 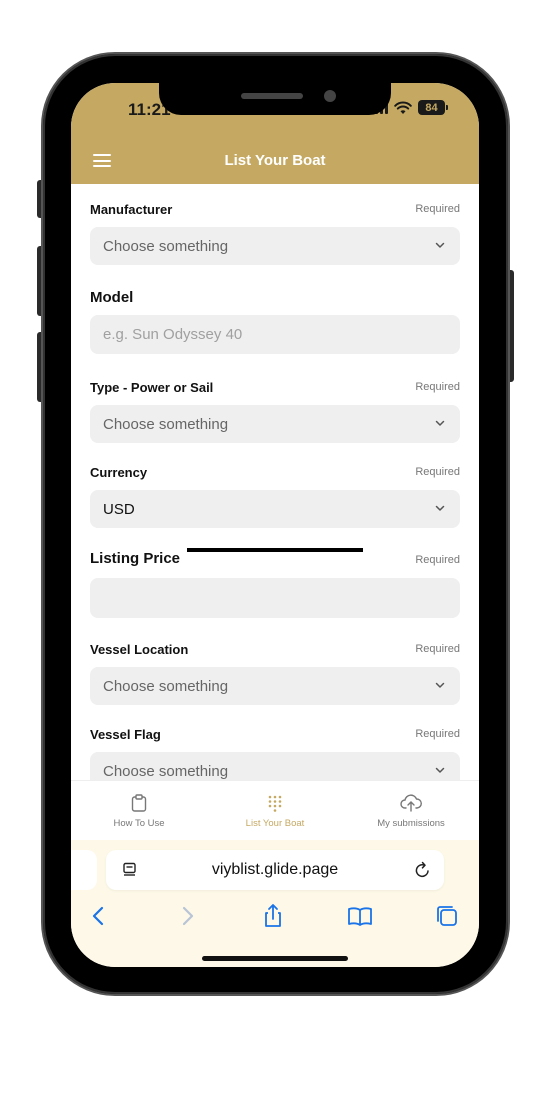 I want to click on dot-grid-icon, so click(x=275, y=803).